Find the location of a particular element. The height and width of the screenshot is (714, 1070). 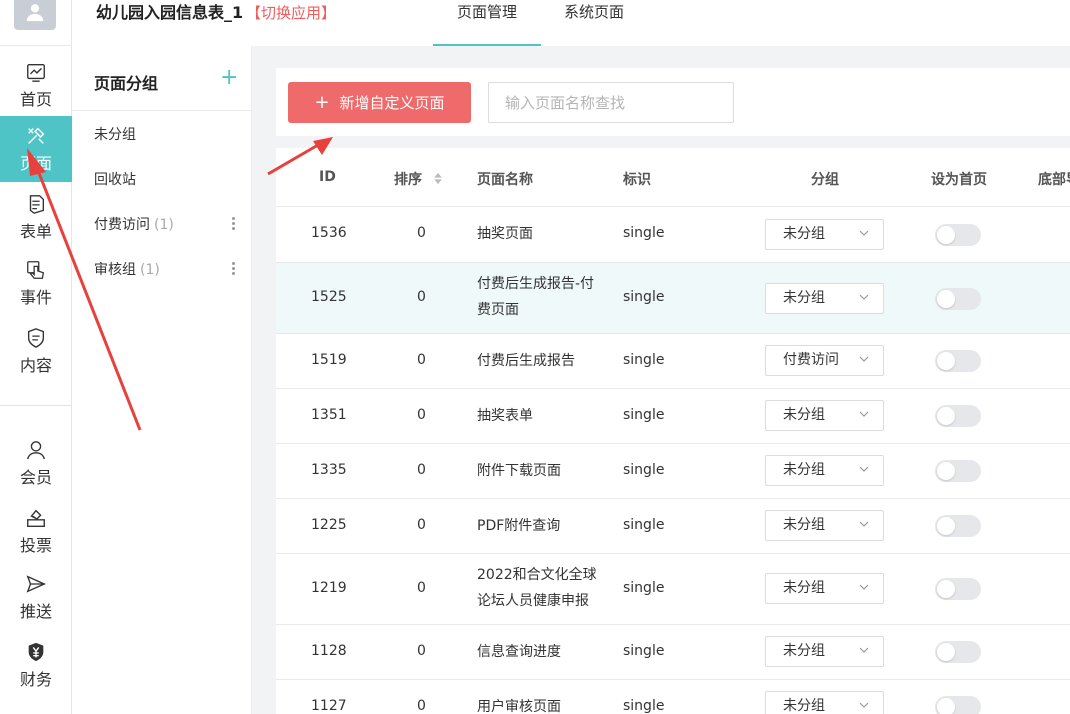

cell-page-name: PDF附件查询 is located at coordinates (539, 526).